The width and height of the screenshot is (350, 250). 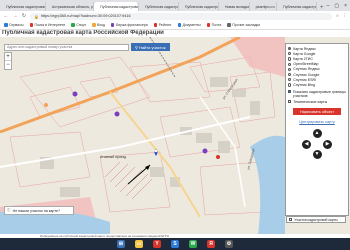 I want to click on plots-label: Участки кадастровой карты, so click(x=316, y=219).